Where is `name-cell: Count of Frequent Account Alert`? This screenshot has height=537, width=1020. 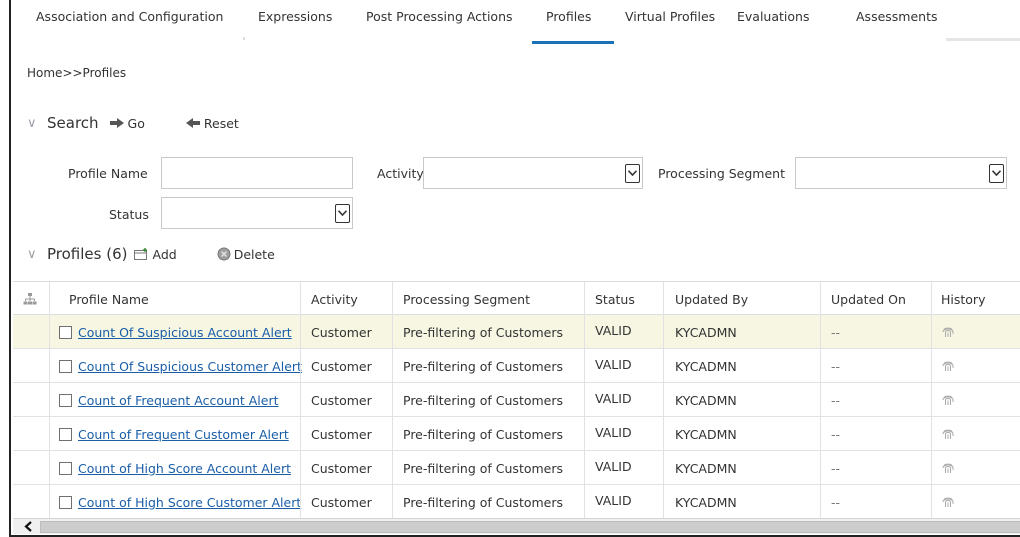 name-cell: Count of Frequent Account Alert is located at coordinates (169, 400).